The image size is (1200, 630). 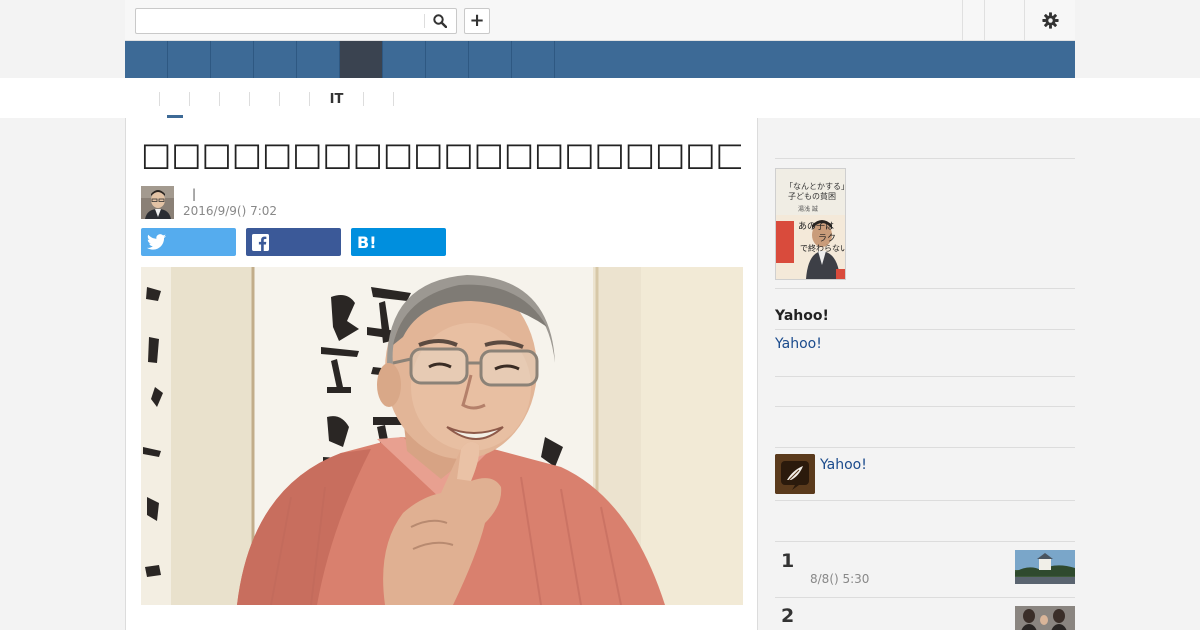 What do you see at coordinates (812, 196) in the screenshot?
I see `book-title-line2: 子どもの貧困` at bounding box center [812, 196].